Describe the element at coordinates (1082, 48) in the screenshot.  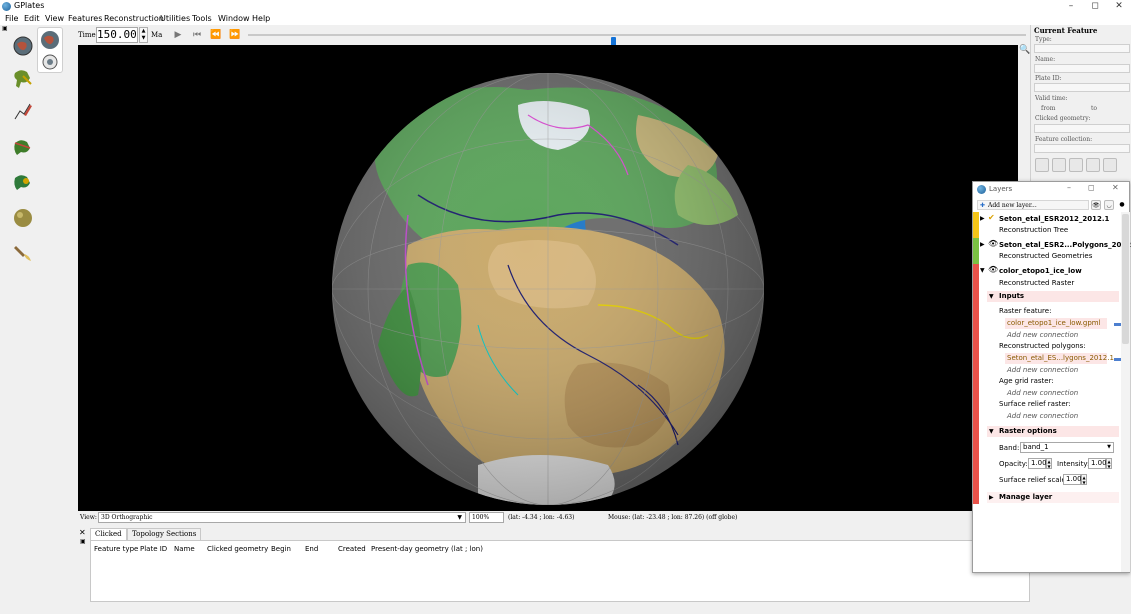
I see `type-field` at that location.